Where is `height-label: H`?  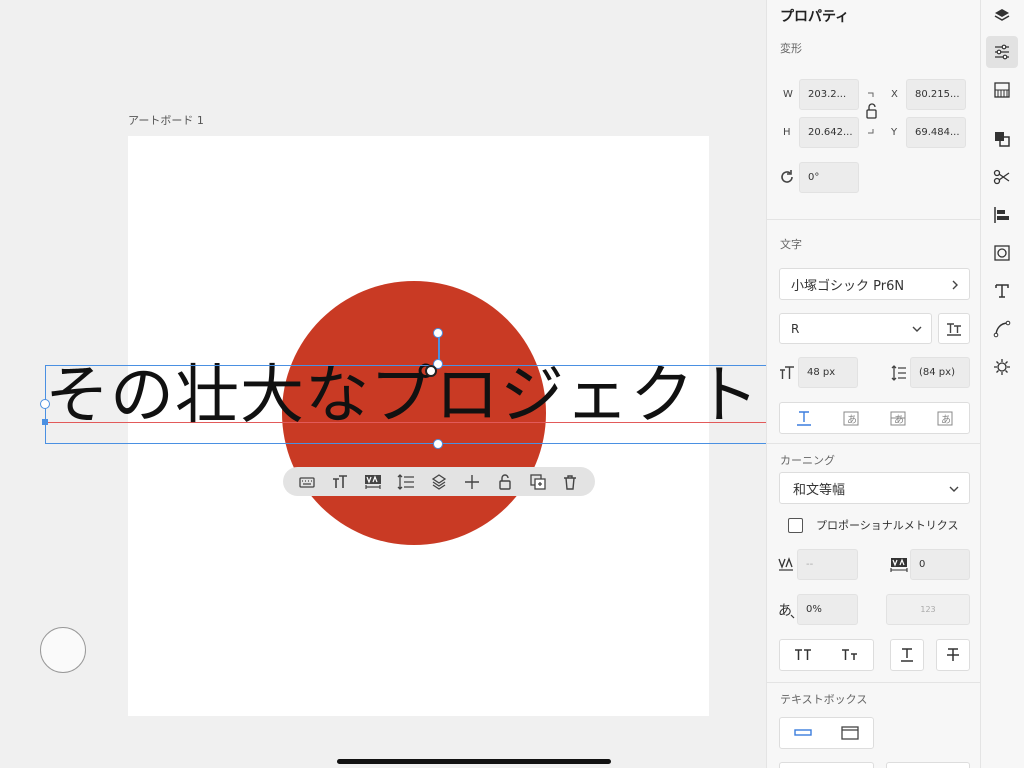
height-label: H is located at coordinates (787, 132).